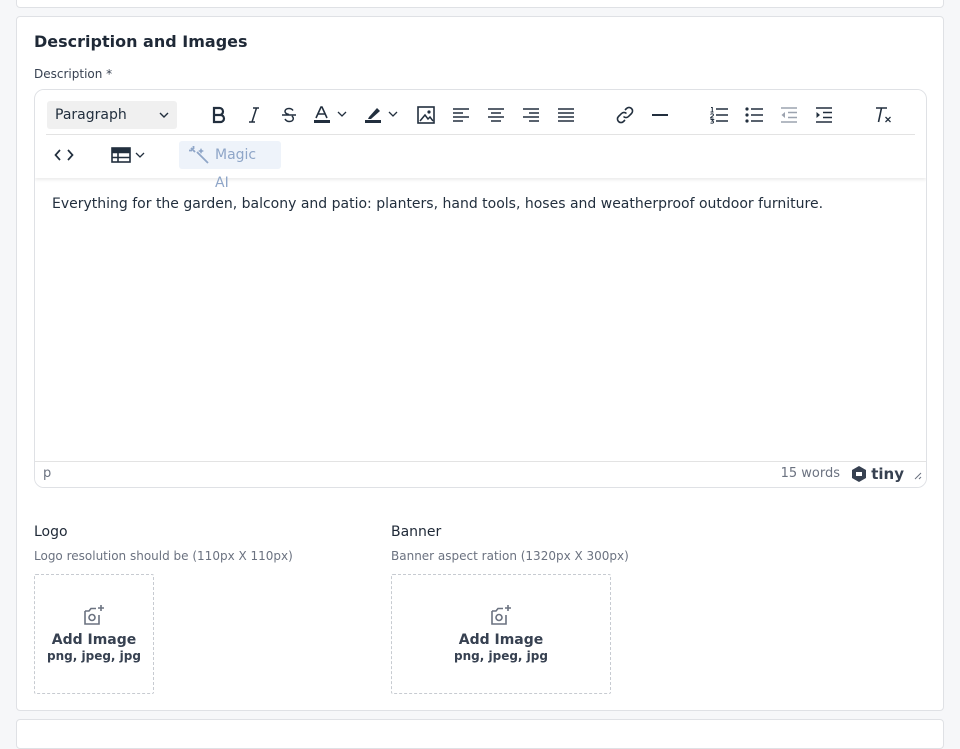 This screenshot has height=749, width=960. I want to click on bold-icon, so click(219, 115).